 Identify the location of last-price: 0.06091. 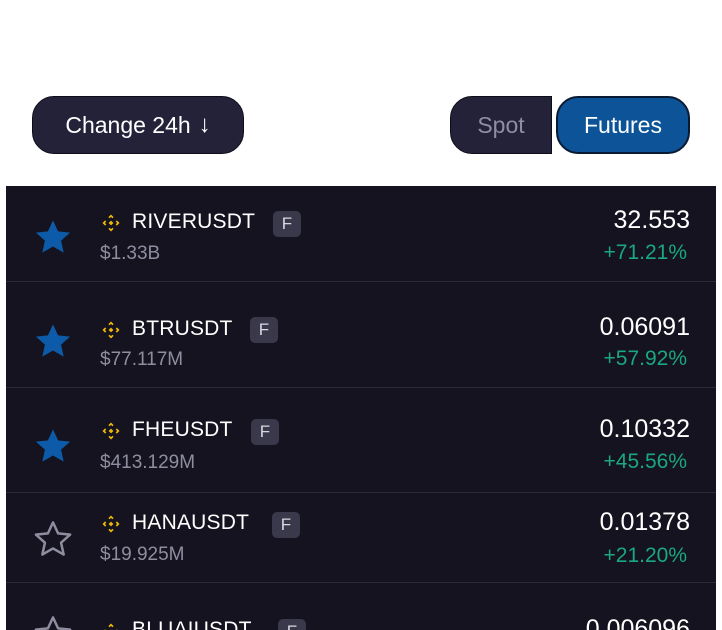
(644, 327).